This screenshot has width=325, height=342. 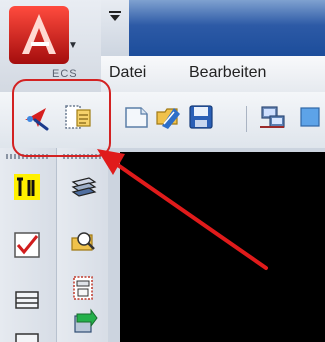 I want to click on layers-stack-button, so click(x=84, y=187).